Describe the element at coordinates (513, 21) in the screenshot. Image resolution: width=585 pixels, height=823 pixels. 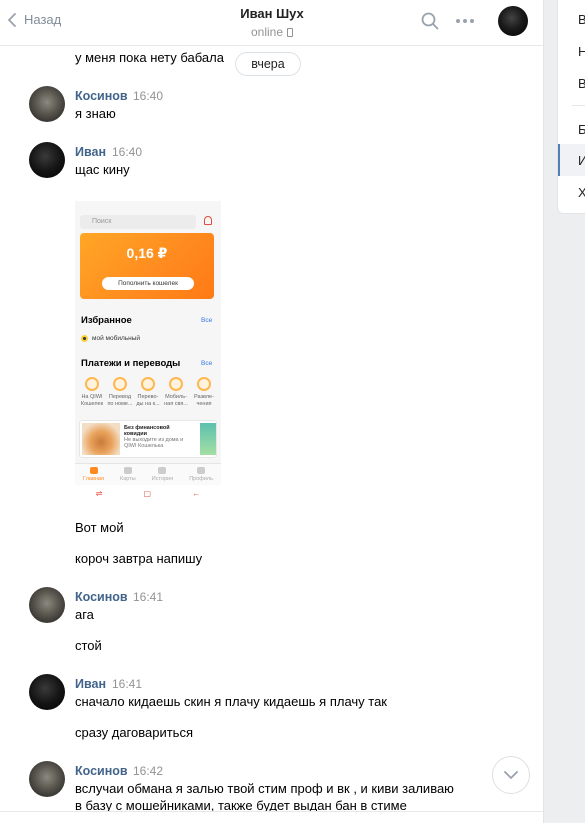
I see `header-avatar` at that location.